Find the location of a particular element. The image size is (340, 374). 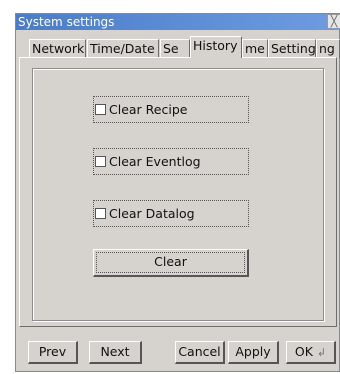

window-title: System settings is located at coordinates (66, 22).